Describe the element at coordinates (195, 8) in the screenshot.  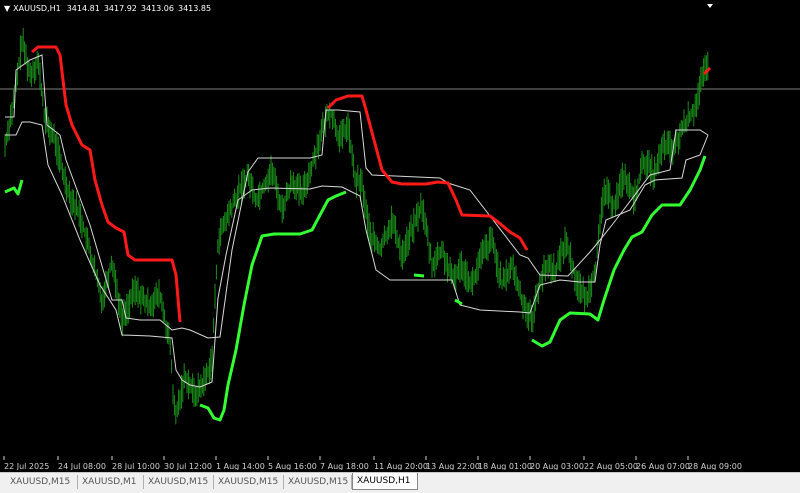
I see `close-value: 3413.85` at that location.